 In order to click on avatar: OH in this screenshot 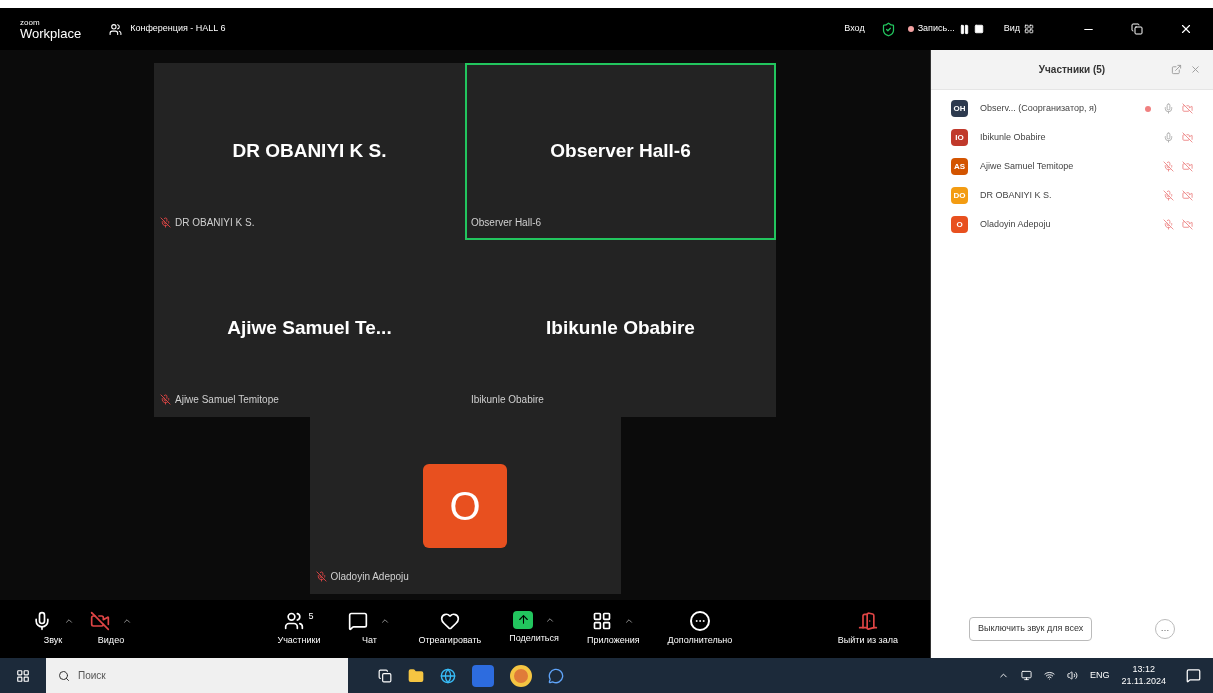, I will do `click(959, 108)`.